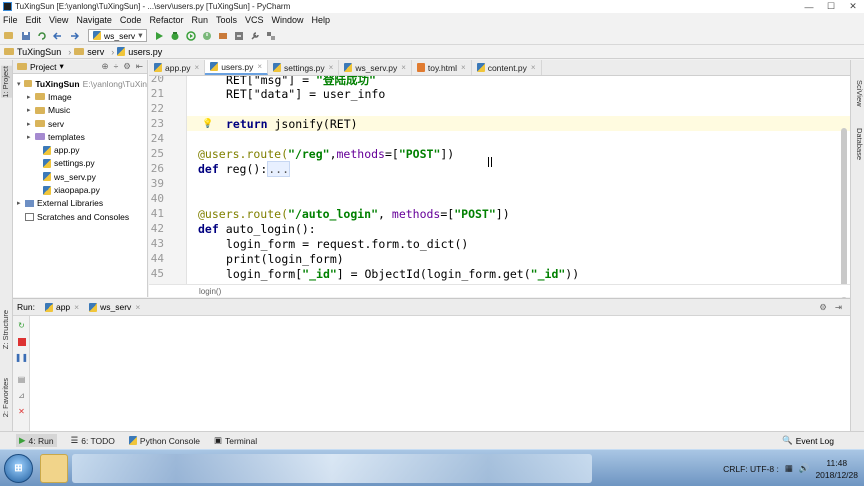 The image size is (864, 486). Describe the element at coordinates (21, 411) in the screenshot. I see `close-icon: ✕` at that location.